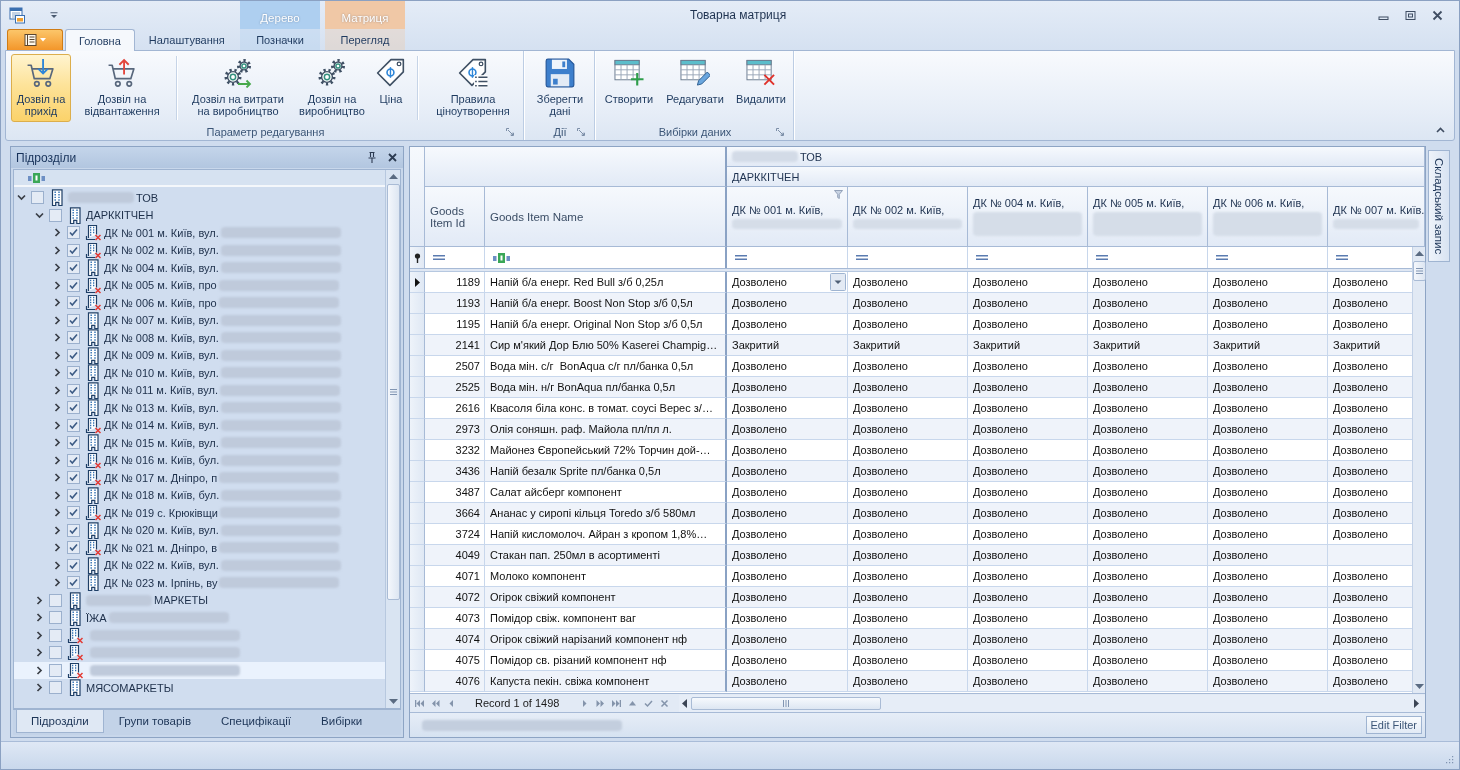  Describe the element at coordinates (1410, 15) in the screenshot. I see `maximize-icon` at that location.